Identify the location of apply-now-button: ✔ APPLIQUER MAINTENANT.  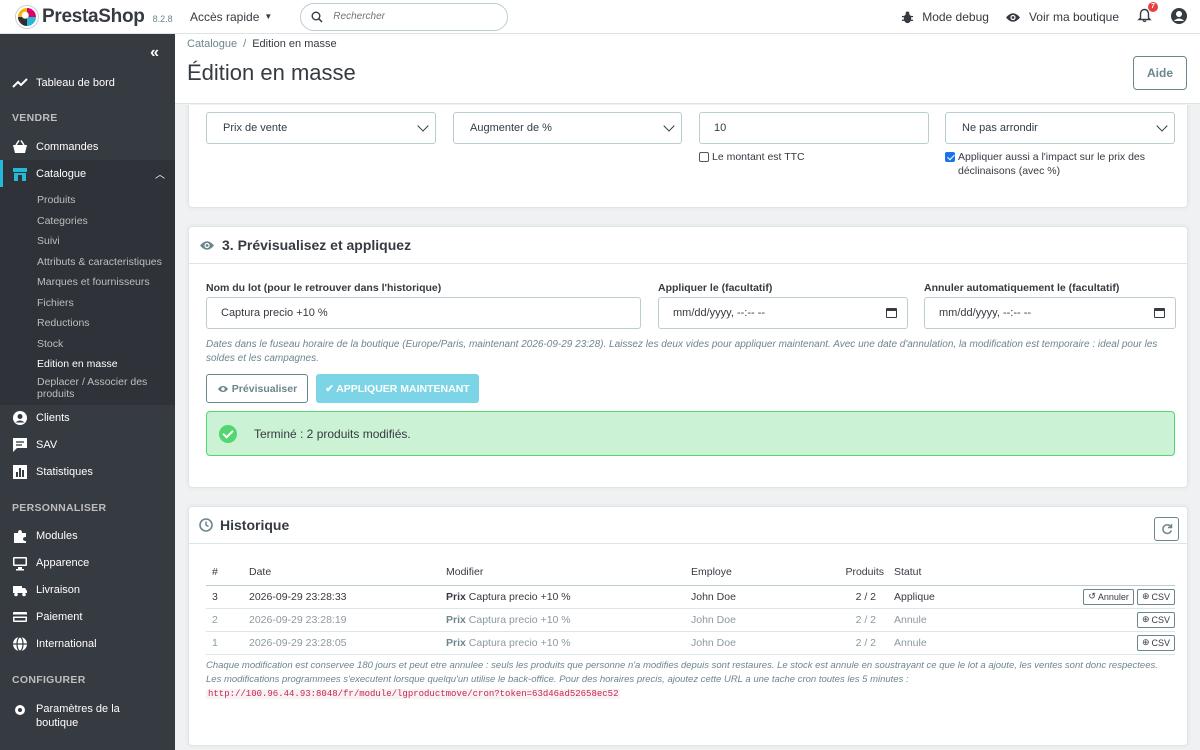
(397, 388).